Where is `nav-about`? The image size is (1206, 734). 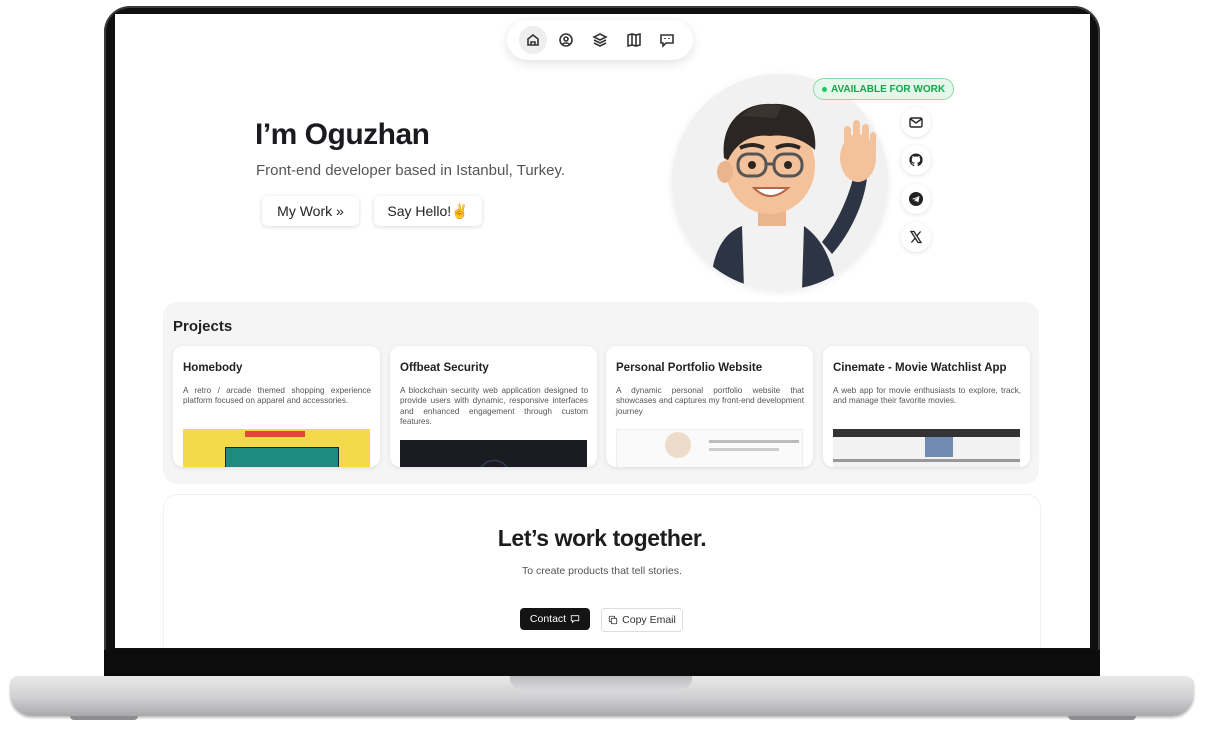
nav-about is located at coordinates (566, 40).